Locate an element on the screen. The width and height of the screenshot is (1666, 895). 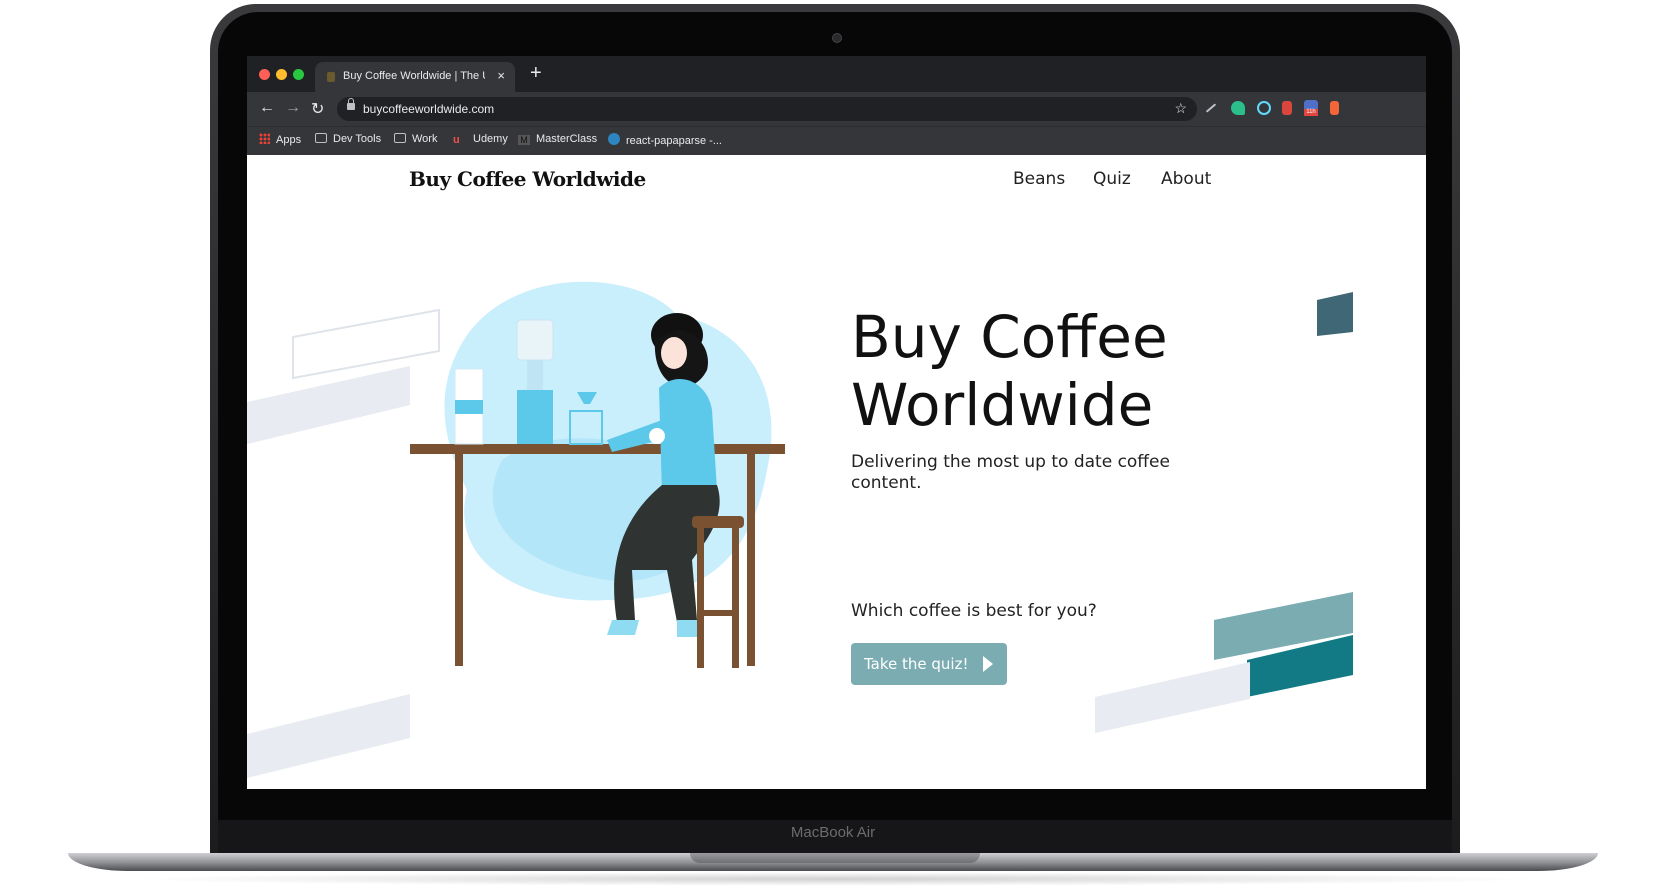
forward-arrow-icon: → is located at coordinates (293, 108).